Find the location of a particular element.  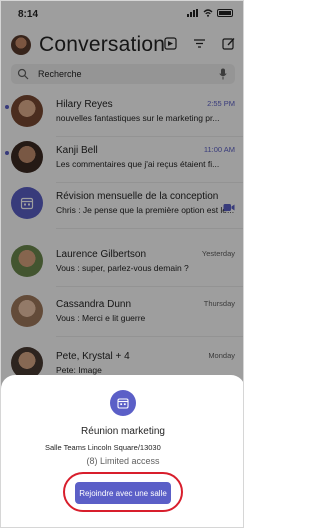

calendar-icon is located at coordinates (123, 403).